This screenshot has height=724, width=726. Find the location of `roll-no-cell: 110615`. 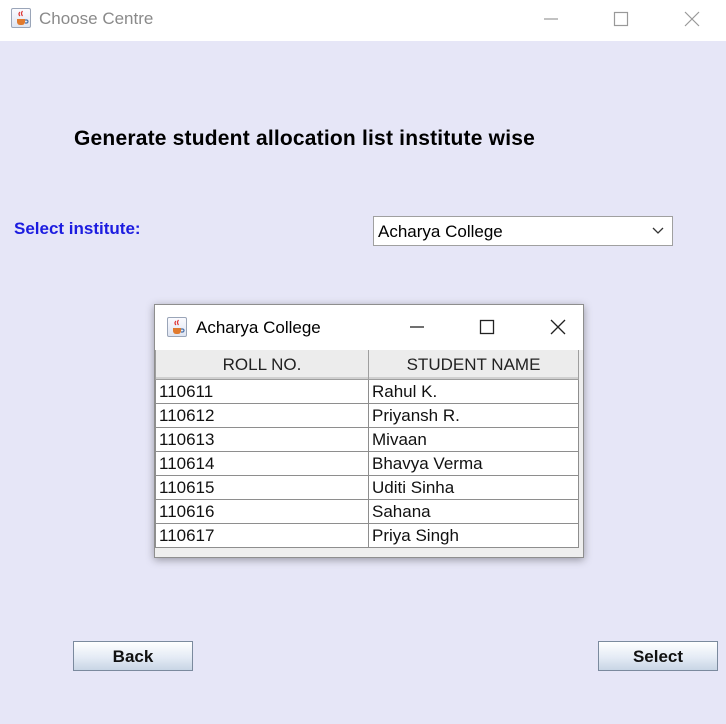

roll-no-cell: 110615 is located at coordinates (262, 487).